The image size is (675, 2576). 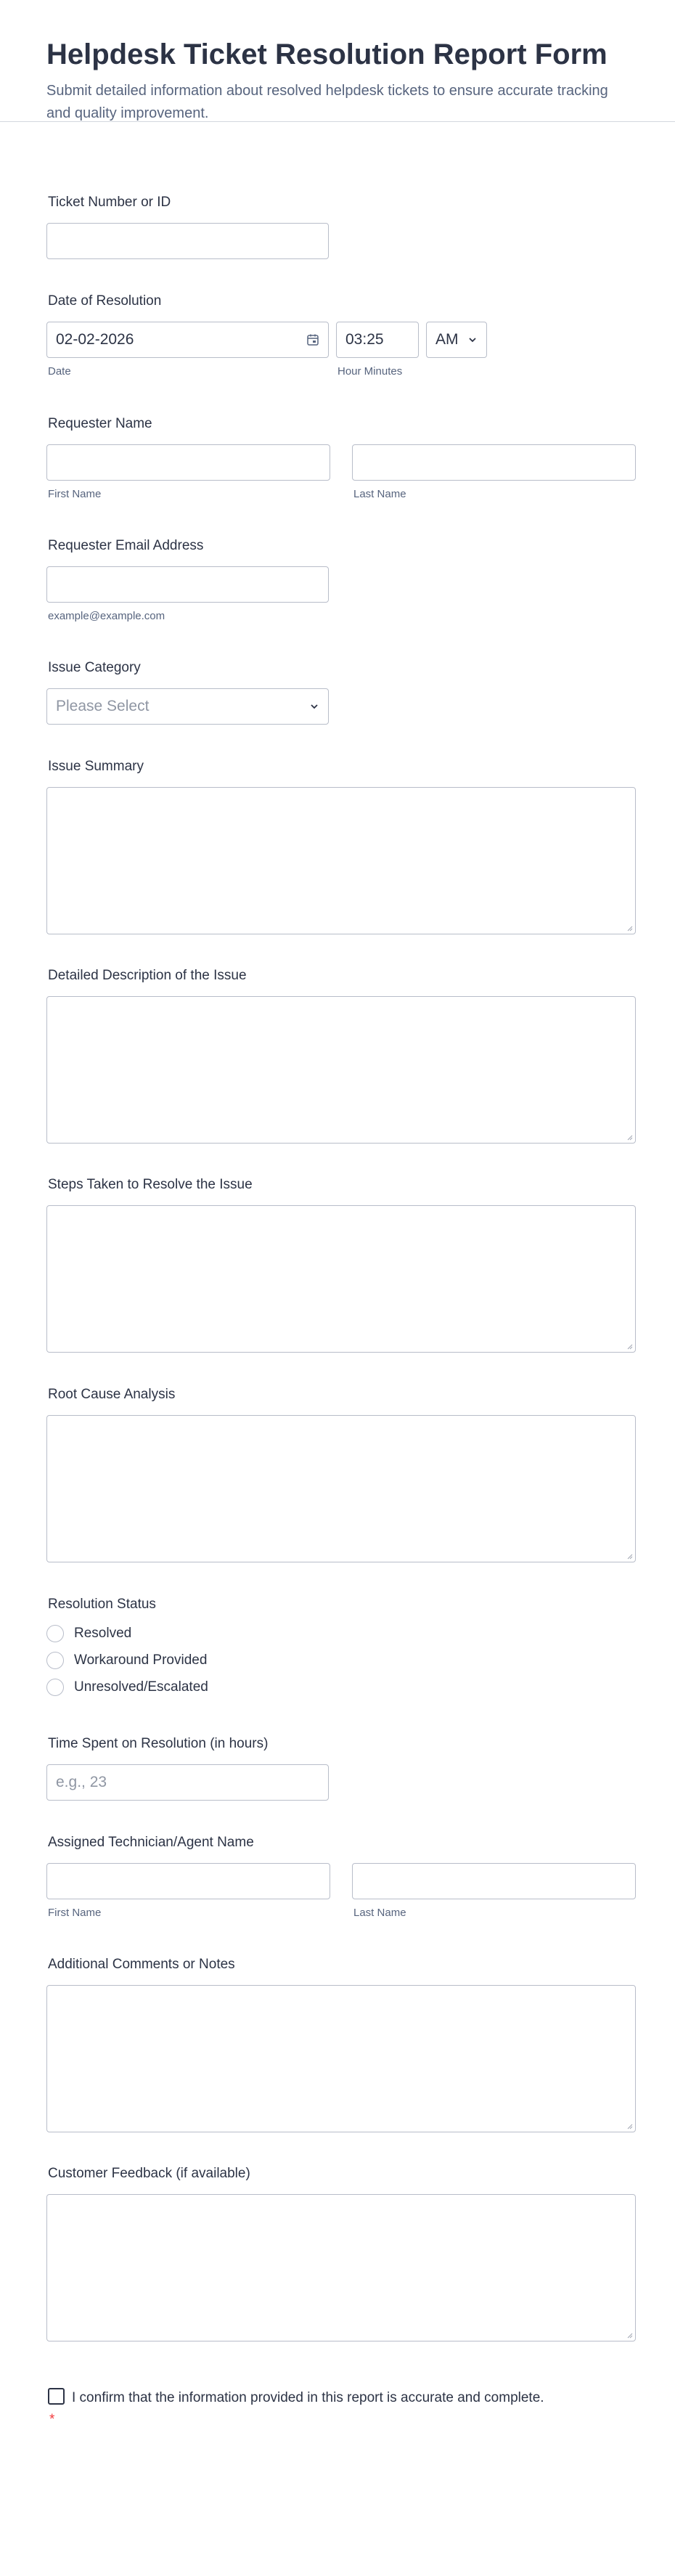 I want to click on issue-summary-field: Issue Summary, so click(x=341, y=846).